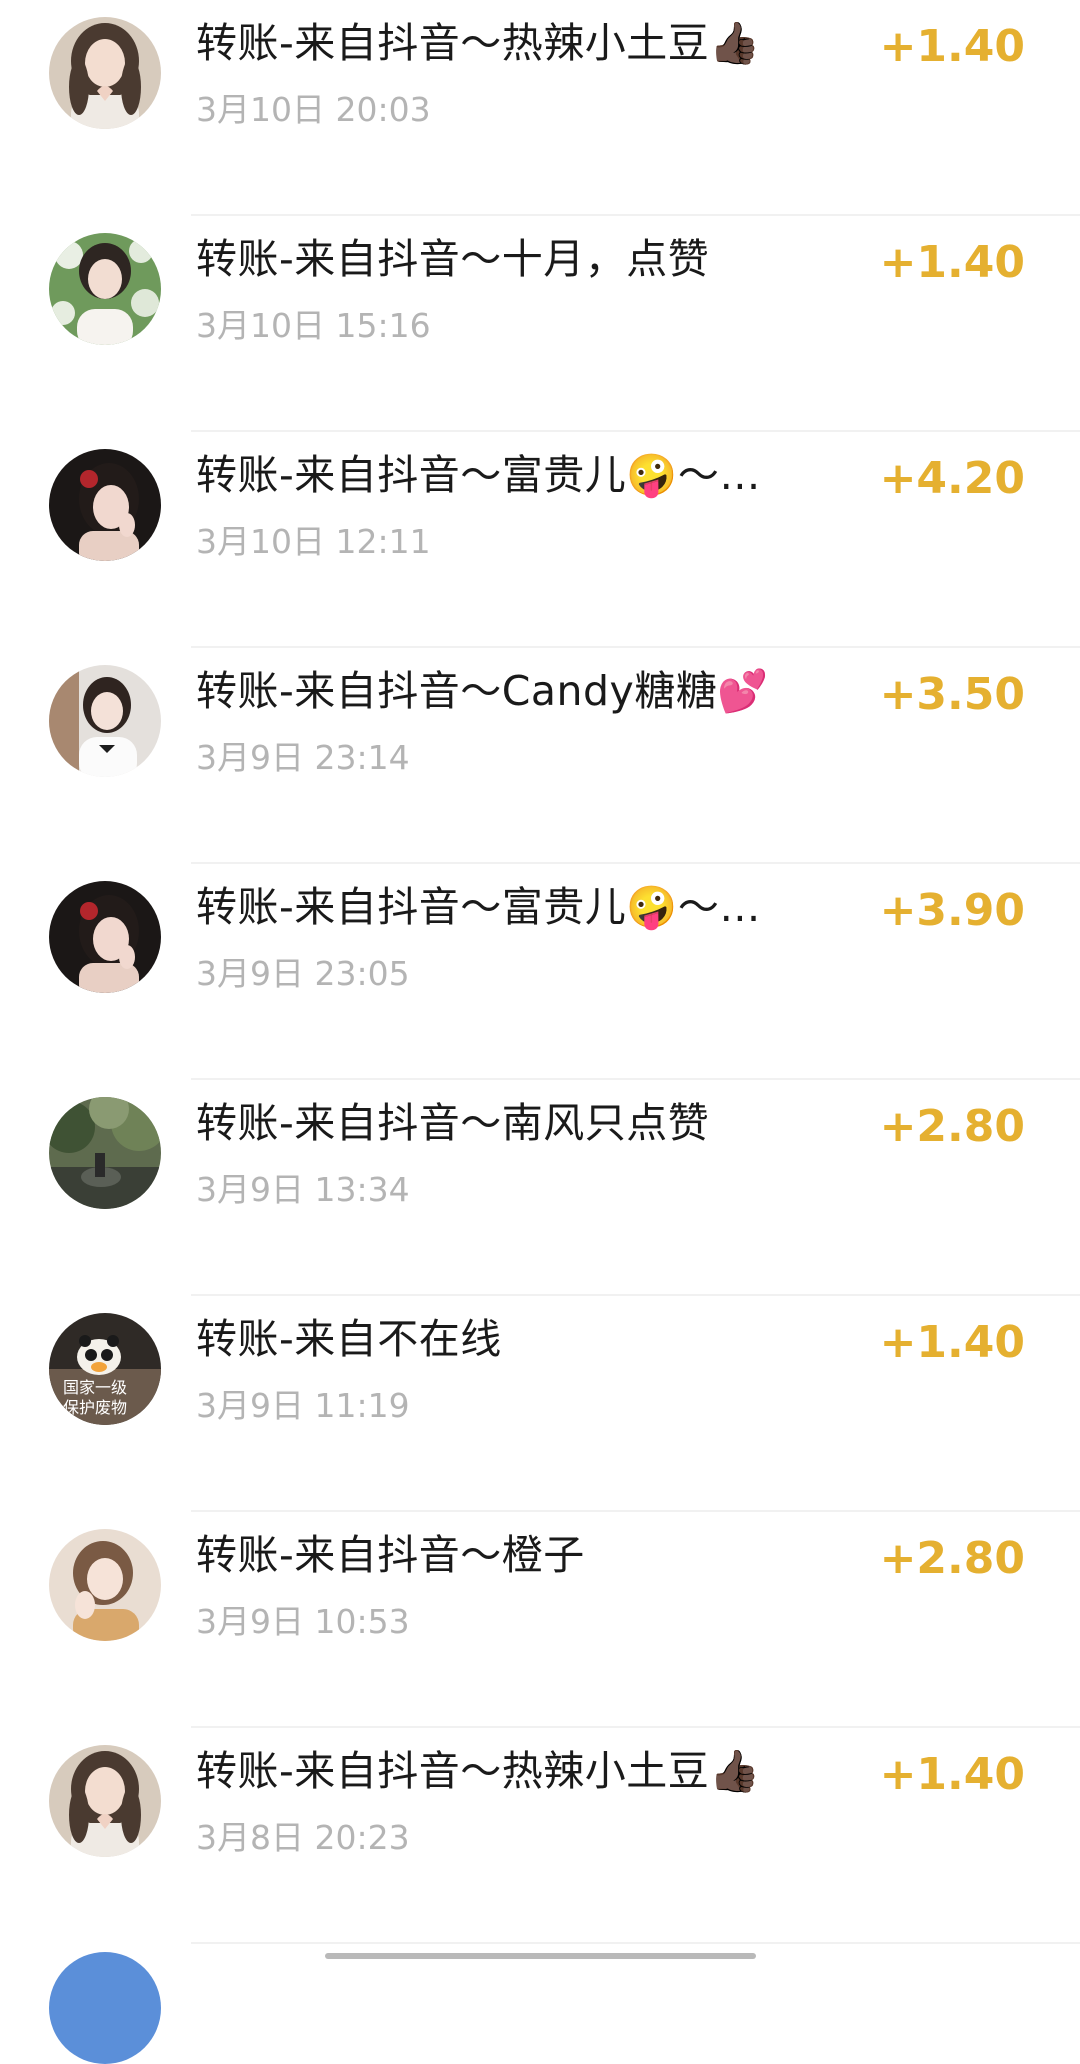  What do you see at coordinates (303, 1405) in the screenshot?
I see `transaction-time: 3月9日 11:19` at bounding box center [303, 1405].